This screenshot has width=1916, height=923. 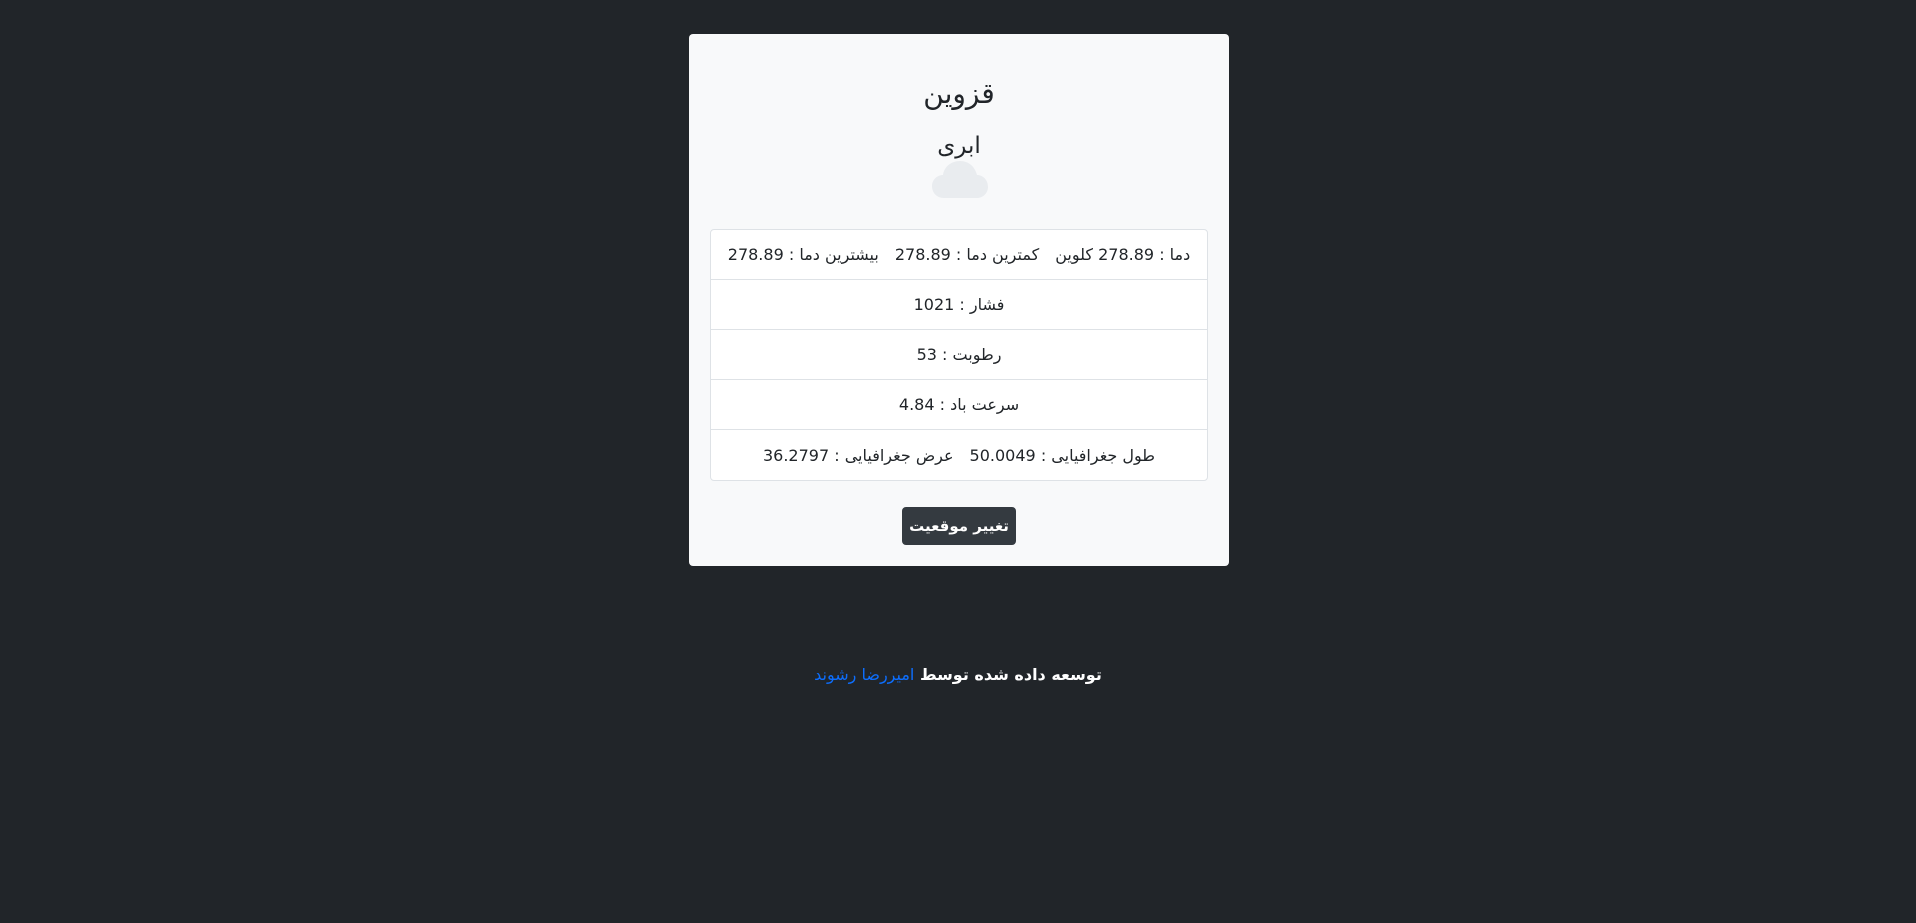 What do you see at coordinates (1175, 254) in the screenshot?
I see `temperature-label: دما :` at bounding box center [1175, 254].